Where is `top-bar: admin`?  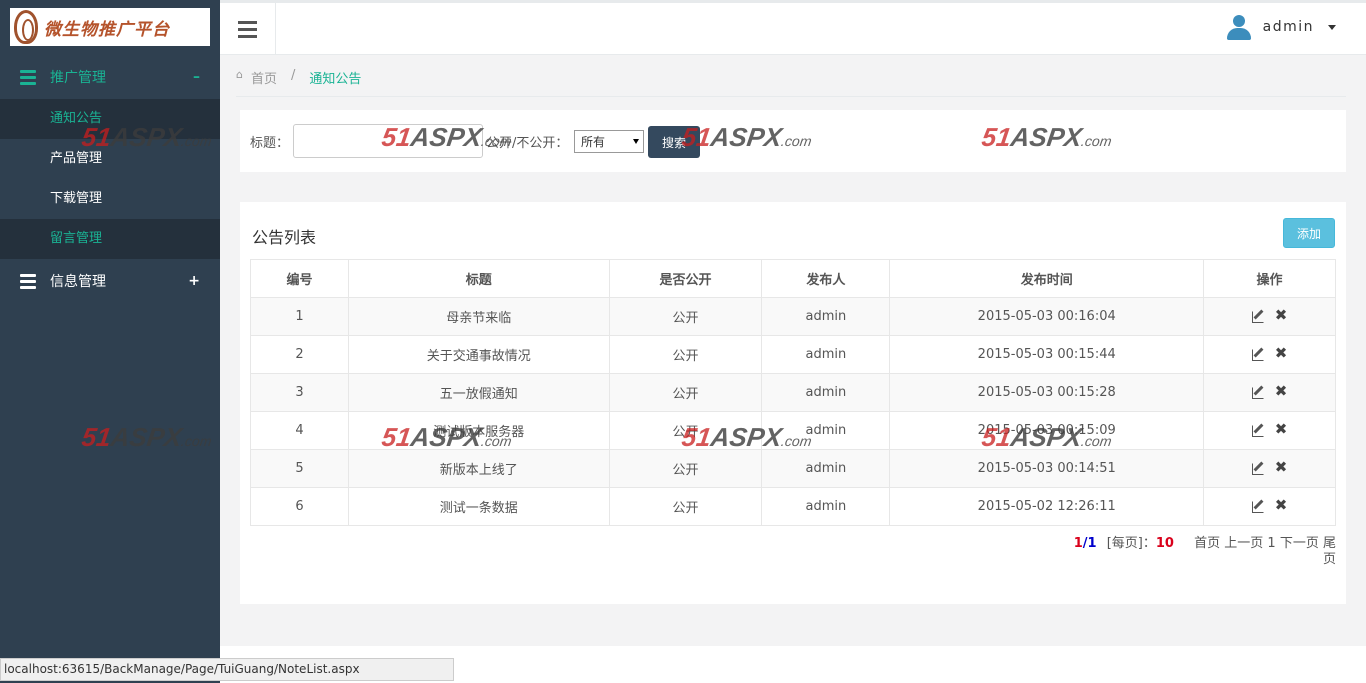
top-bar: admin is located at coordinates (793, 27).